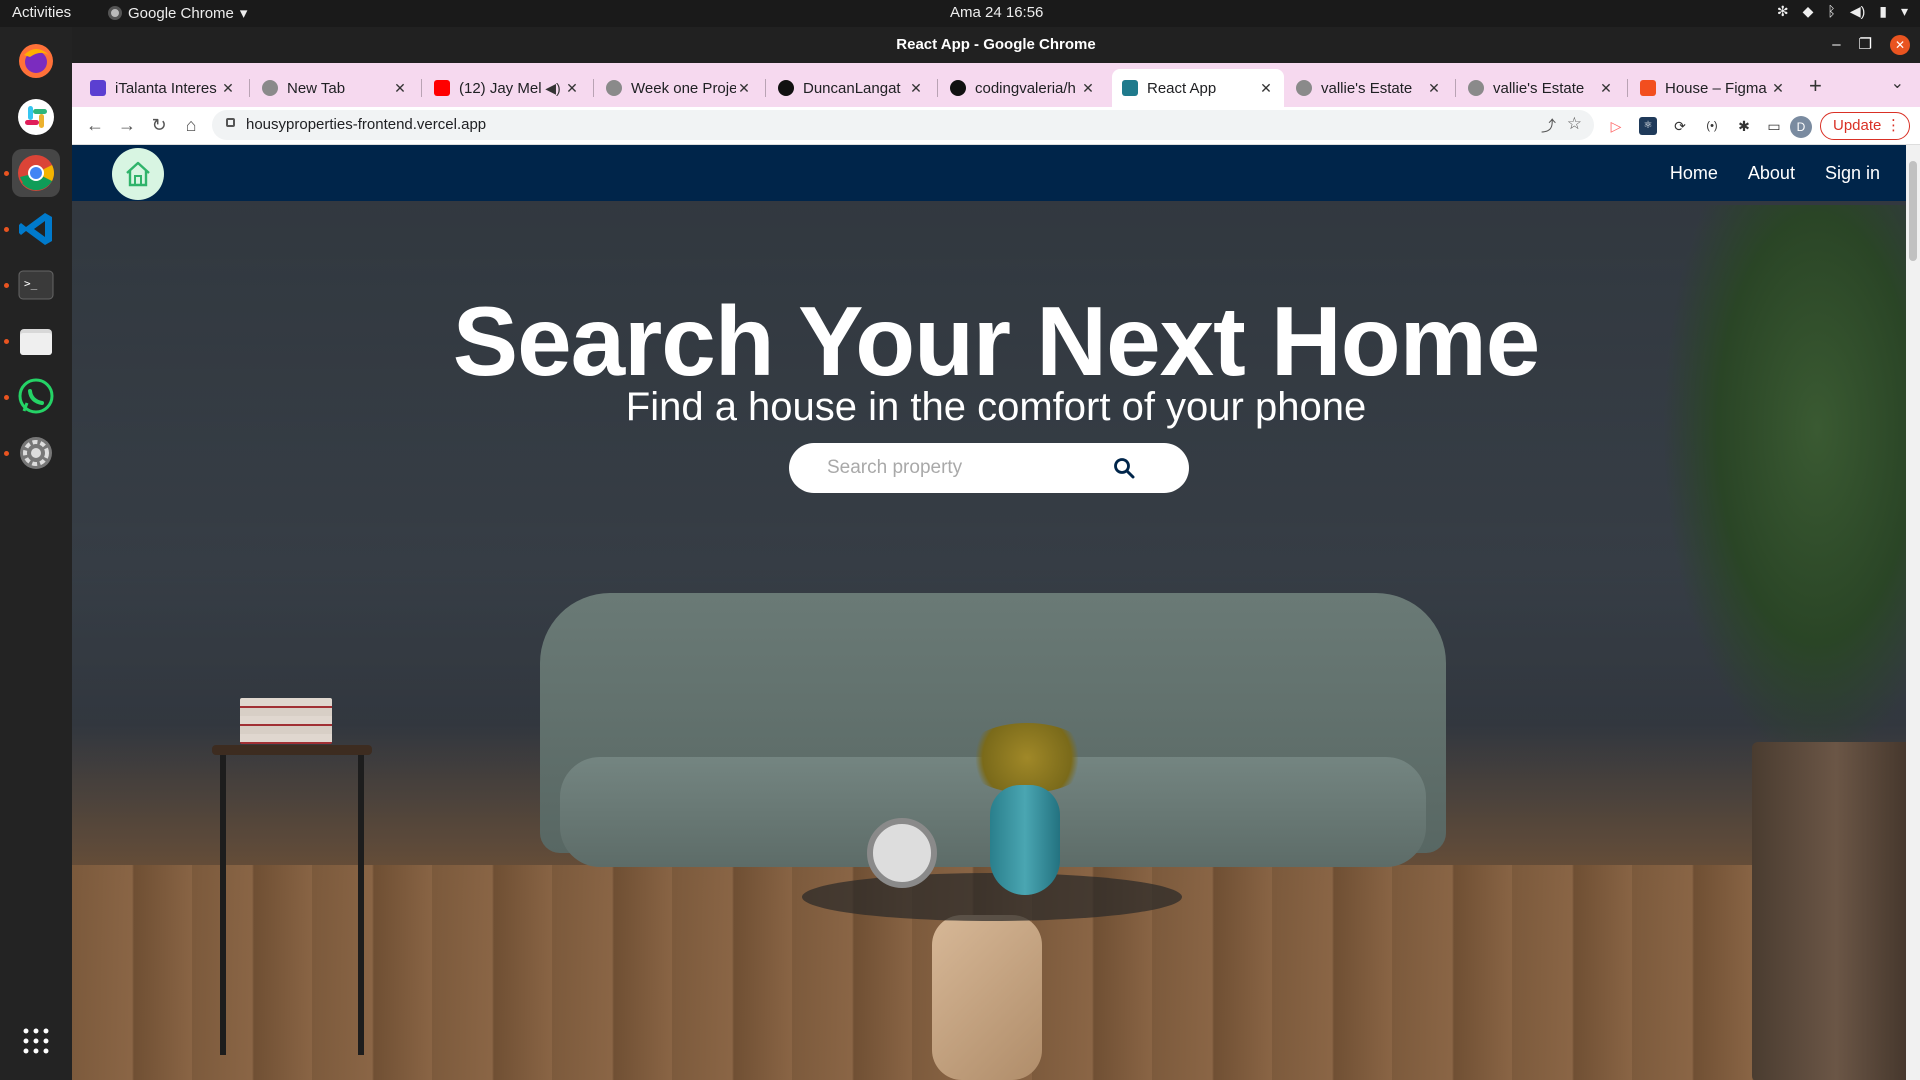 This screenshot has height=1080, width=1920. I want to click on tab-label: vallie's Estate, so click(1367, 88).